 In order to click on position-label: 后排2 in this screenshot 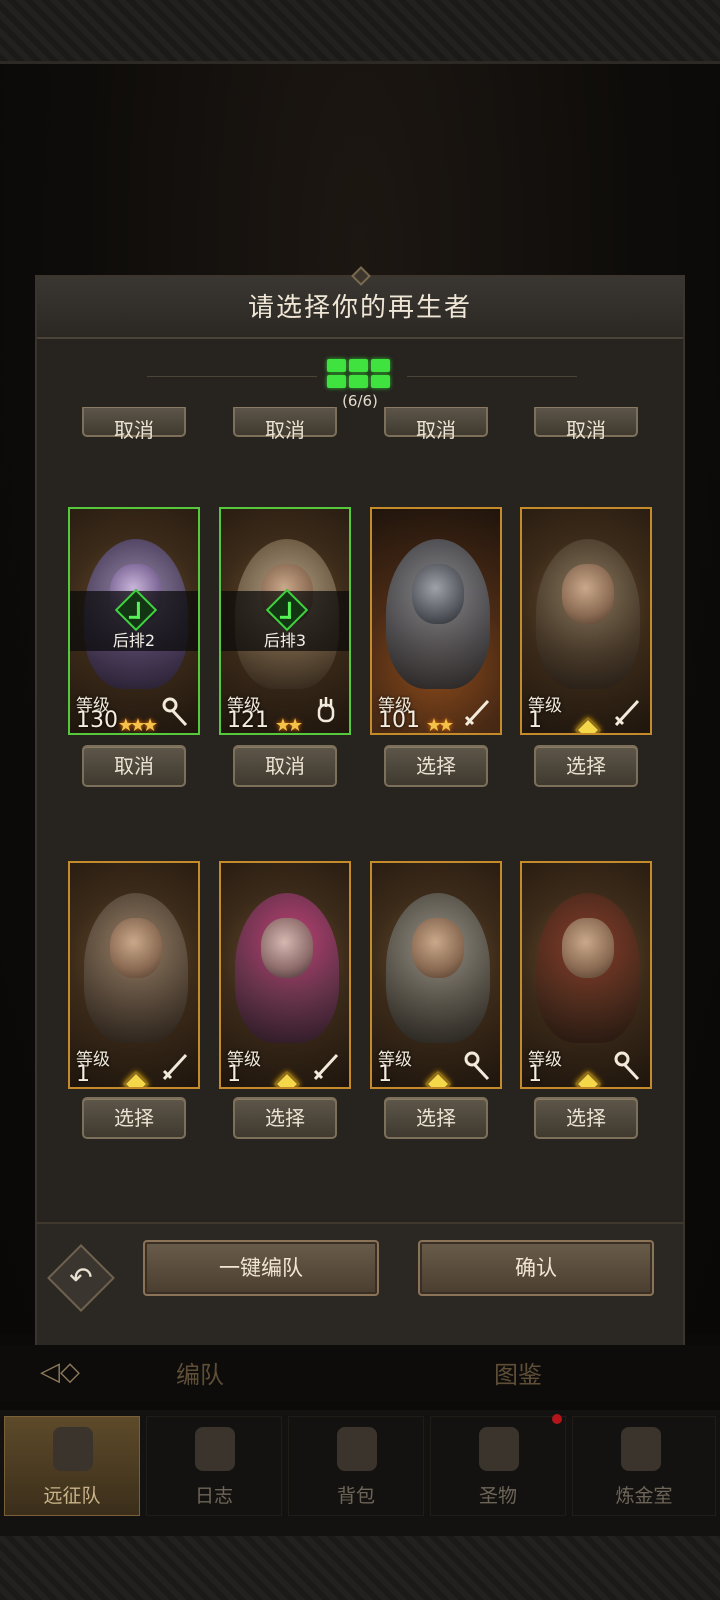, I will do `click(134, 640)`.